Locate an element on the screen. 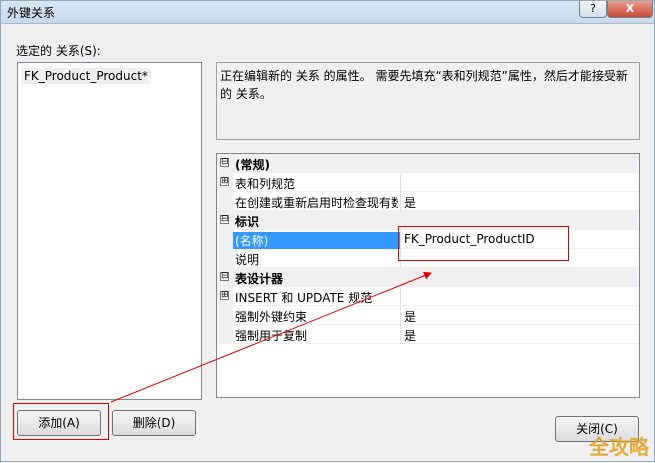 This screenshot has height=463, width=655. watermark: 全攻略 is located at coordinates (619, 447).